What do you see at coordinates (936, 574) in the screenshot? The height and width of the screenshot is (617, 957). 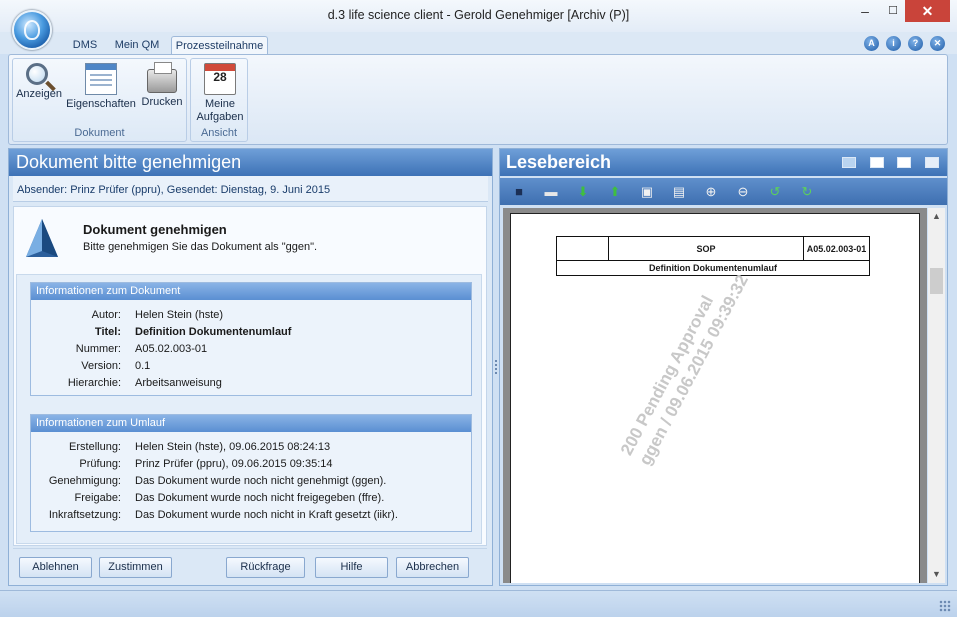 I see `scroll-down-icon: ▼` at bounding box center [936, 574].